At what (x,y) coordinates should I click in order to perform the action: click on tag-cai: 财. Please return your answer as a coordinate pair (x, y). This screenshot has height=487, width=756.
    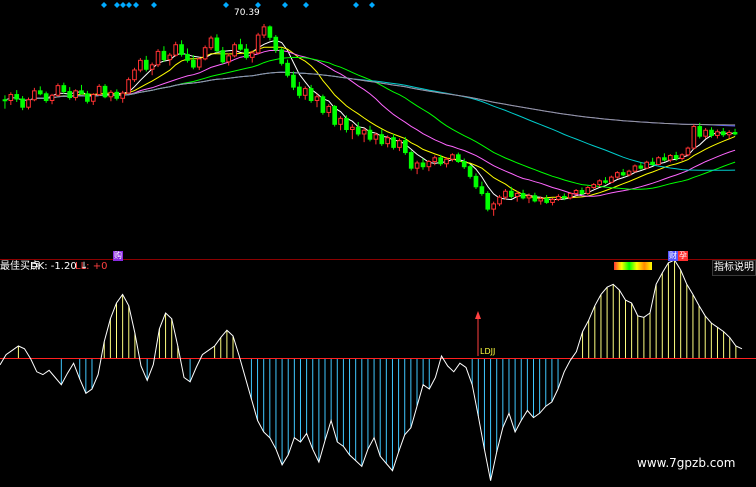
    Looking at the image, I should click on (673, 256).